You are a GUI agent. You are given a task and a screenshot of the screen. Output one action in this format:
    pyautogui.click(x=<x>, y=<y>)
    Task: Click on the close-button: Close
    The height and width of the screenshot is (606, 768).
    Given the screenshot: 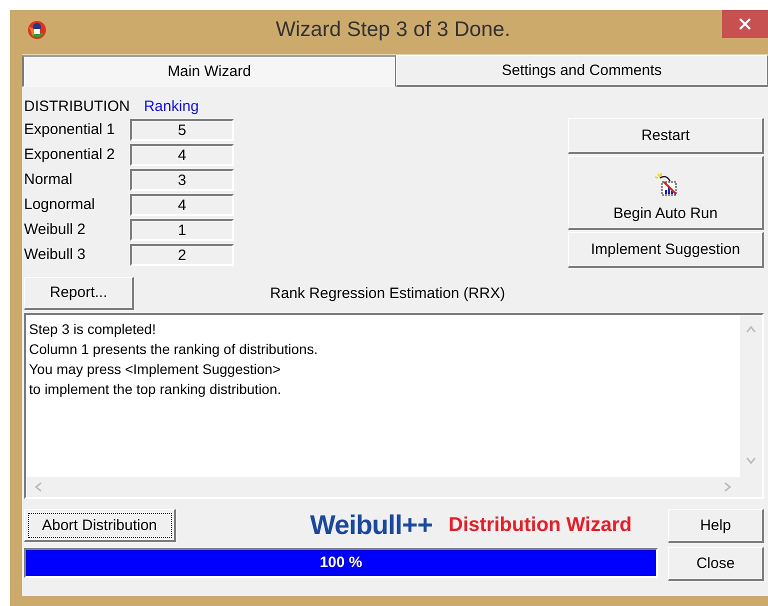 What is the action you would take?
    pyautogui.click(x=716, y=564)
    